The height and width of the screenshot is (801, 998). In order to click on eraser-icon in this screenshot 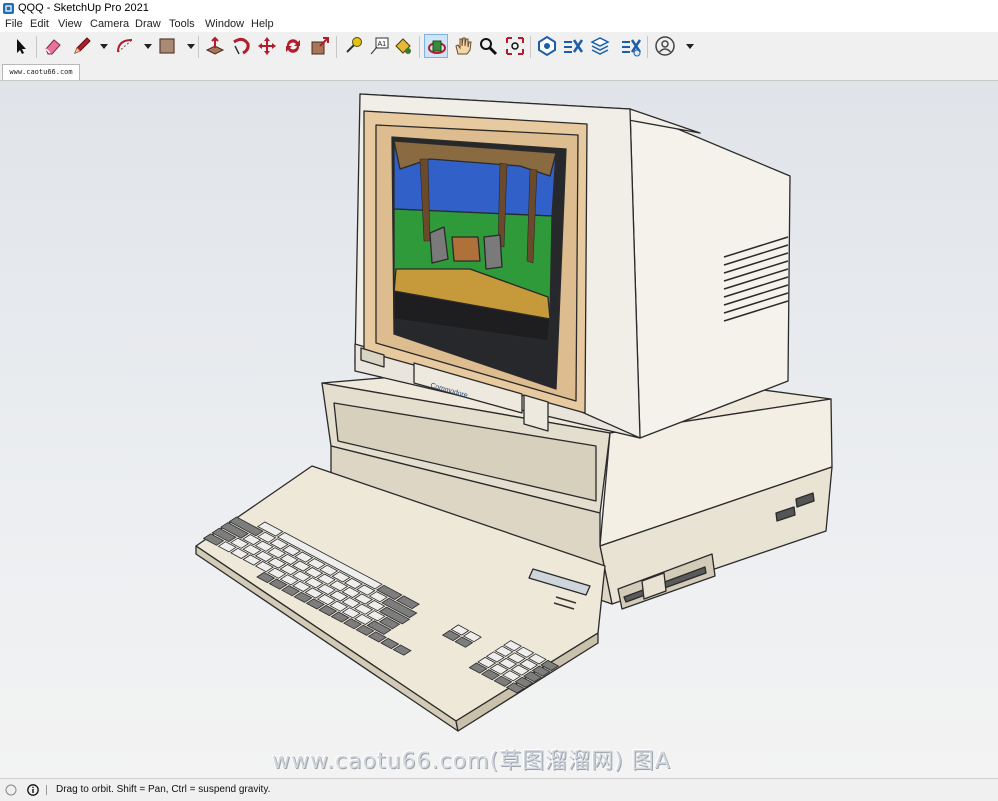, I will do `click(53, 47)`.